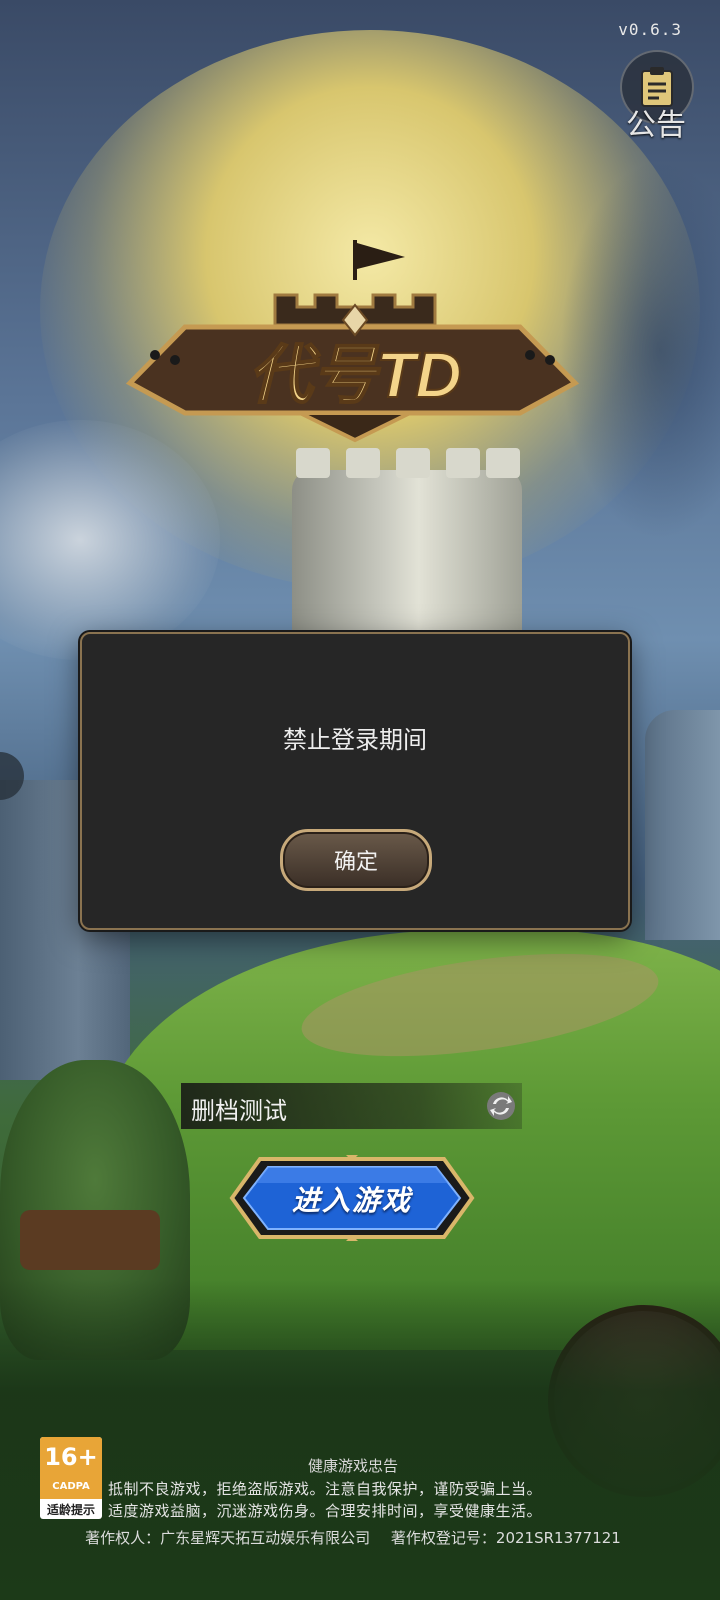  Describe the element at coordinates (407, 539) in the screenshot. I see `stone-tower` at that location.